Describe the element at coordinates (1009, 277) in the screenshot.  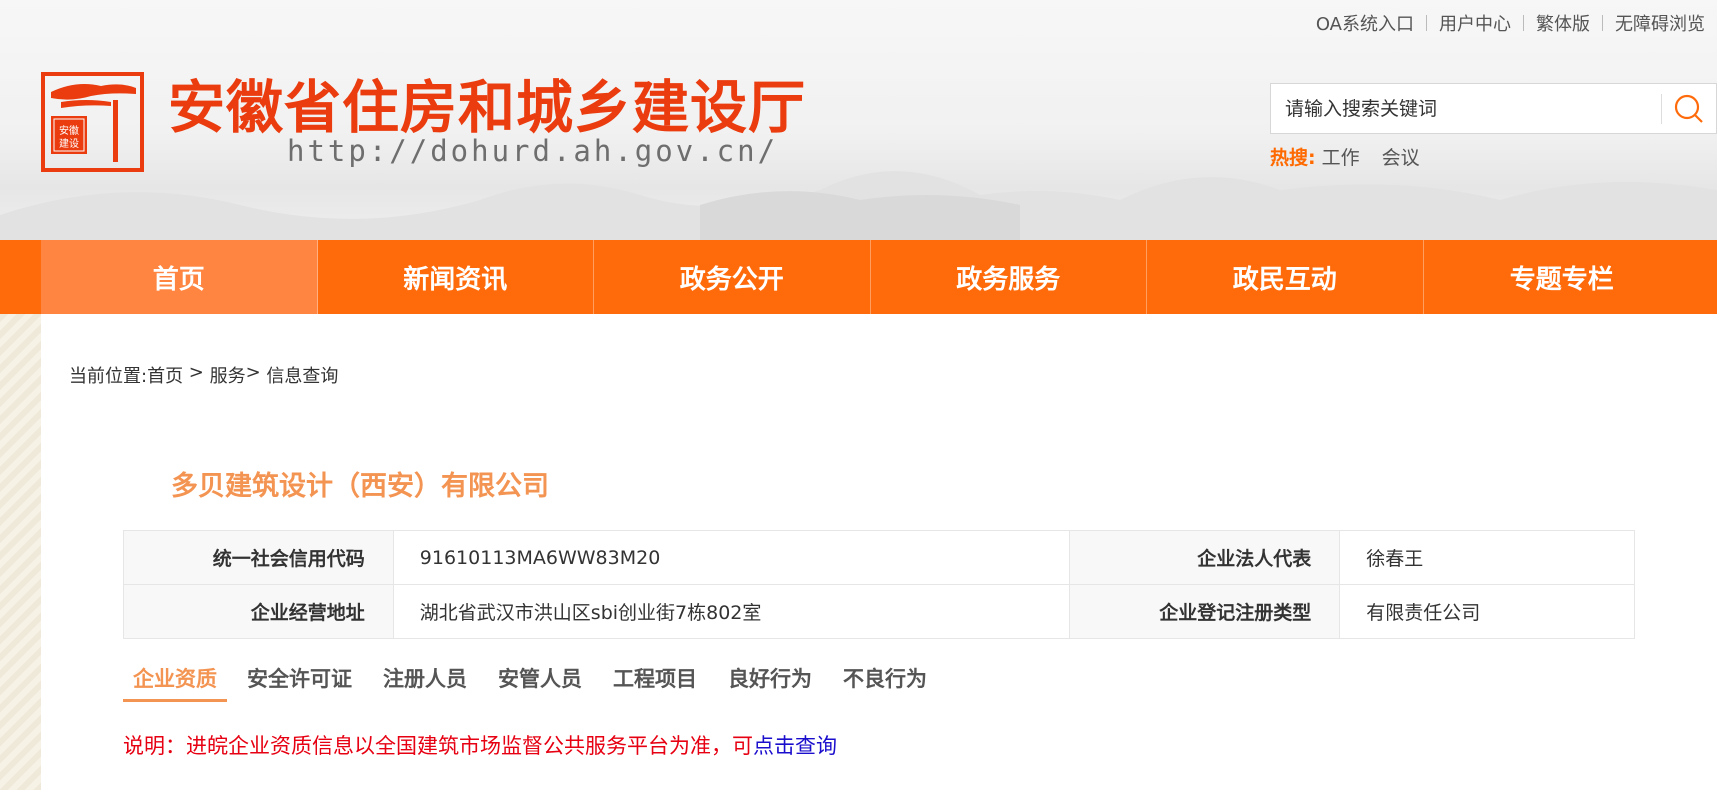
I see `nav-government-services: 政务服务` at that location.